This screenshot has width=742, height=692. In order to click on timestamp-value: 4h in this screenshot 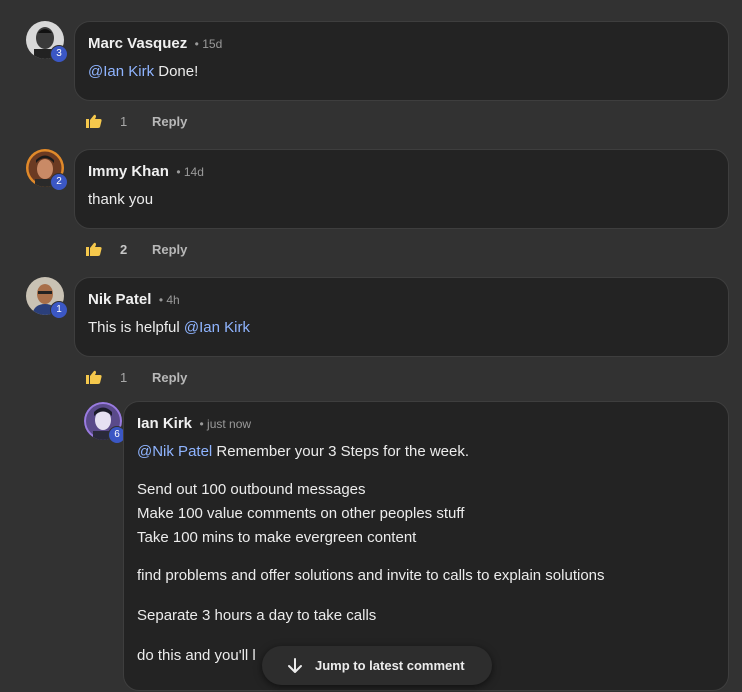, I will do `click(173, 300)`.